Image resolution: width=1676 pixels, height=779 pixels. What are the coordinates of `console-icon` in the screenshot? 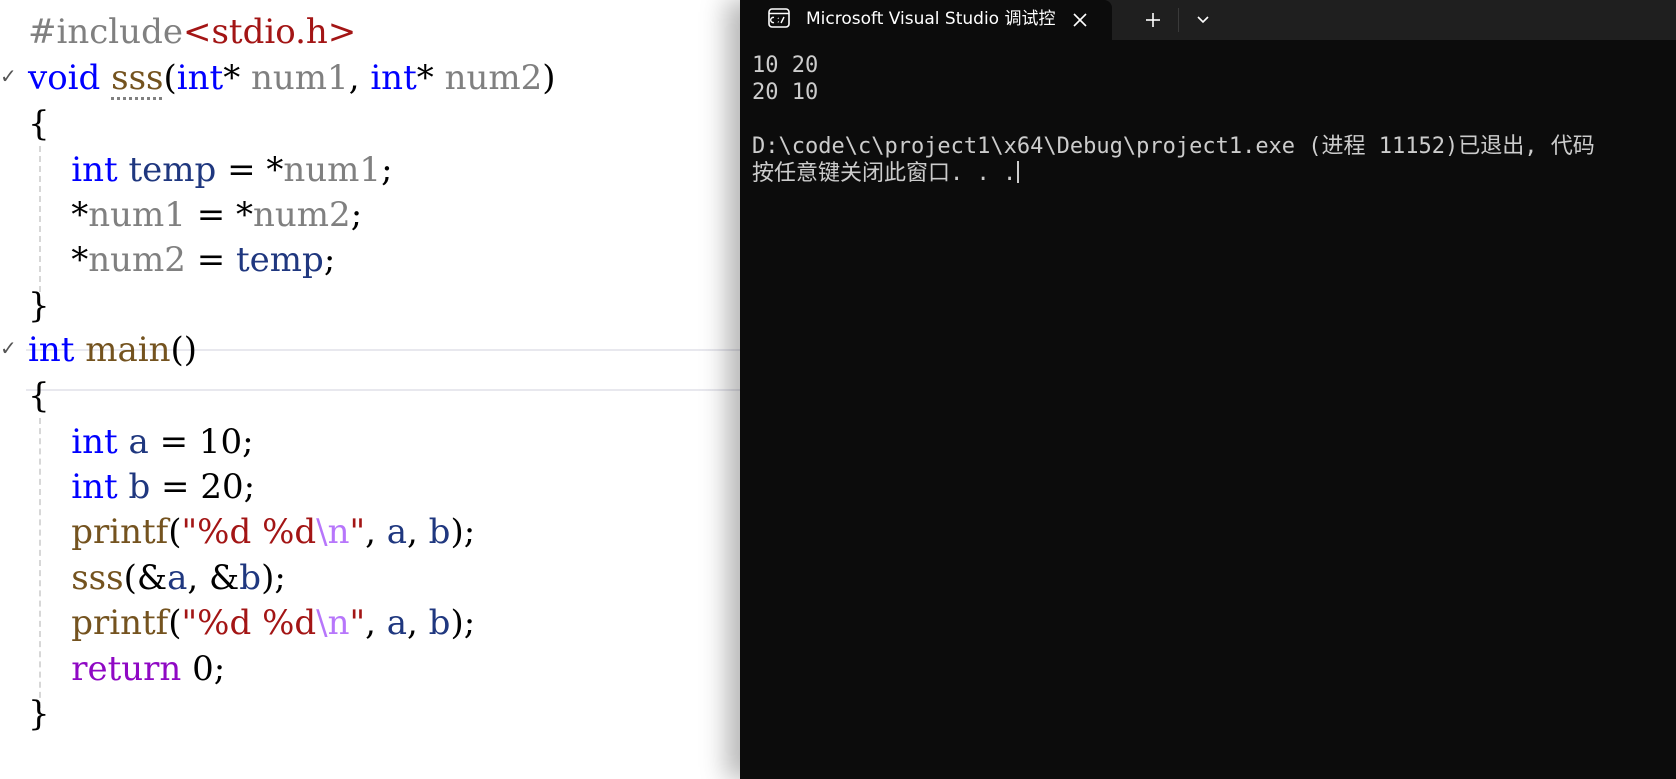 It's located at (779, 18).